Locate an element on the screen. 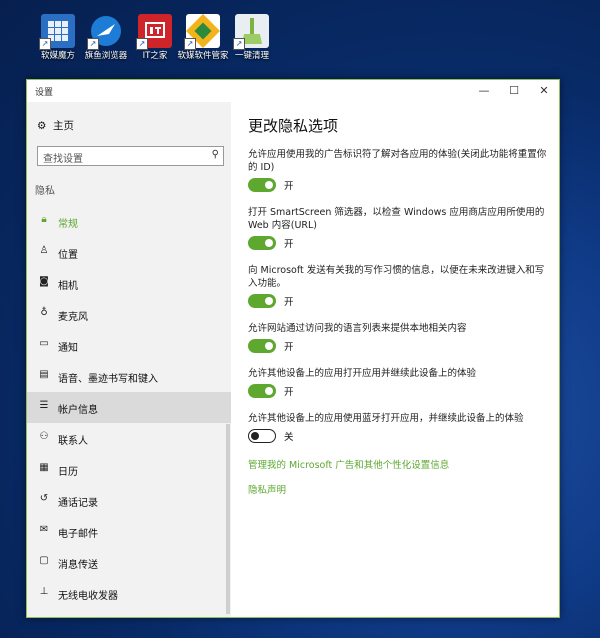  other-devices-toggle: 开 is located at coordinates (398, 391).